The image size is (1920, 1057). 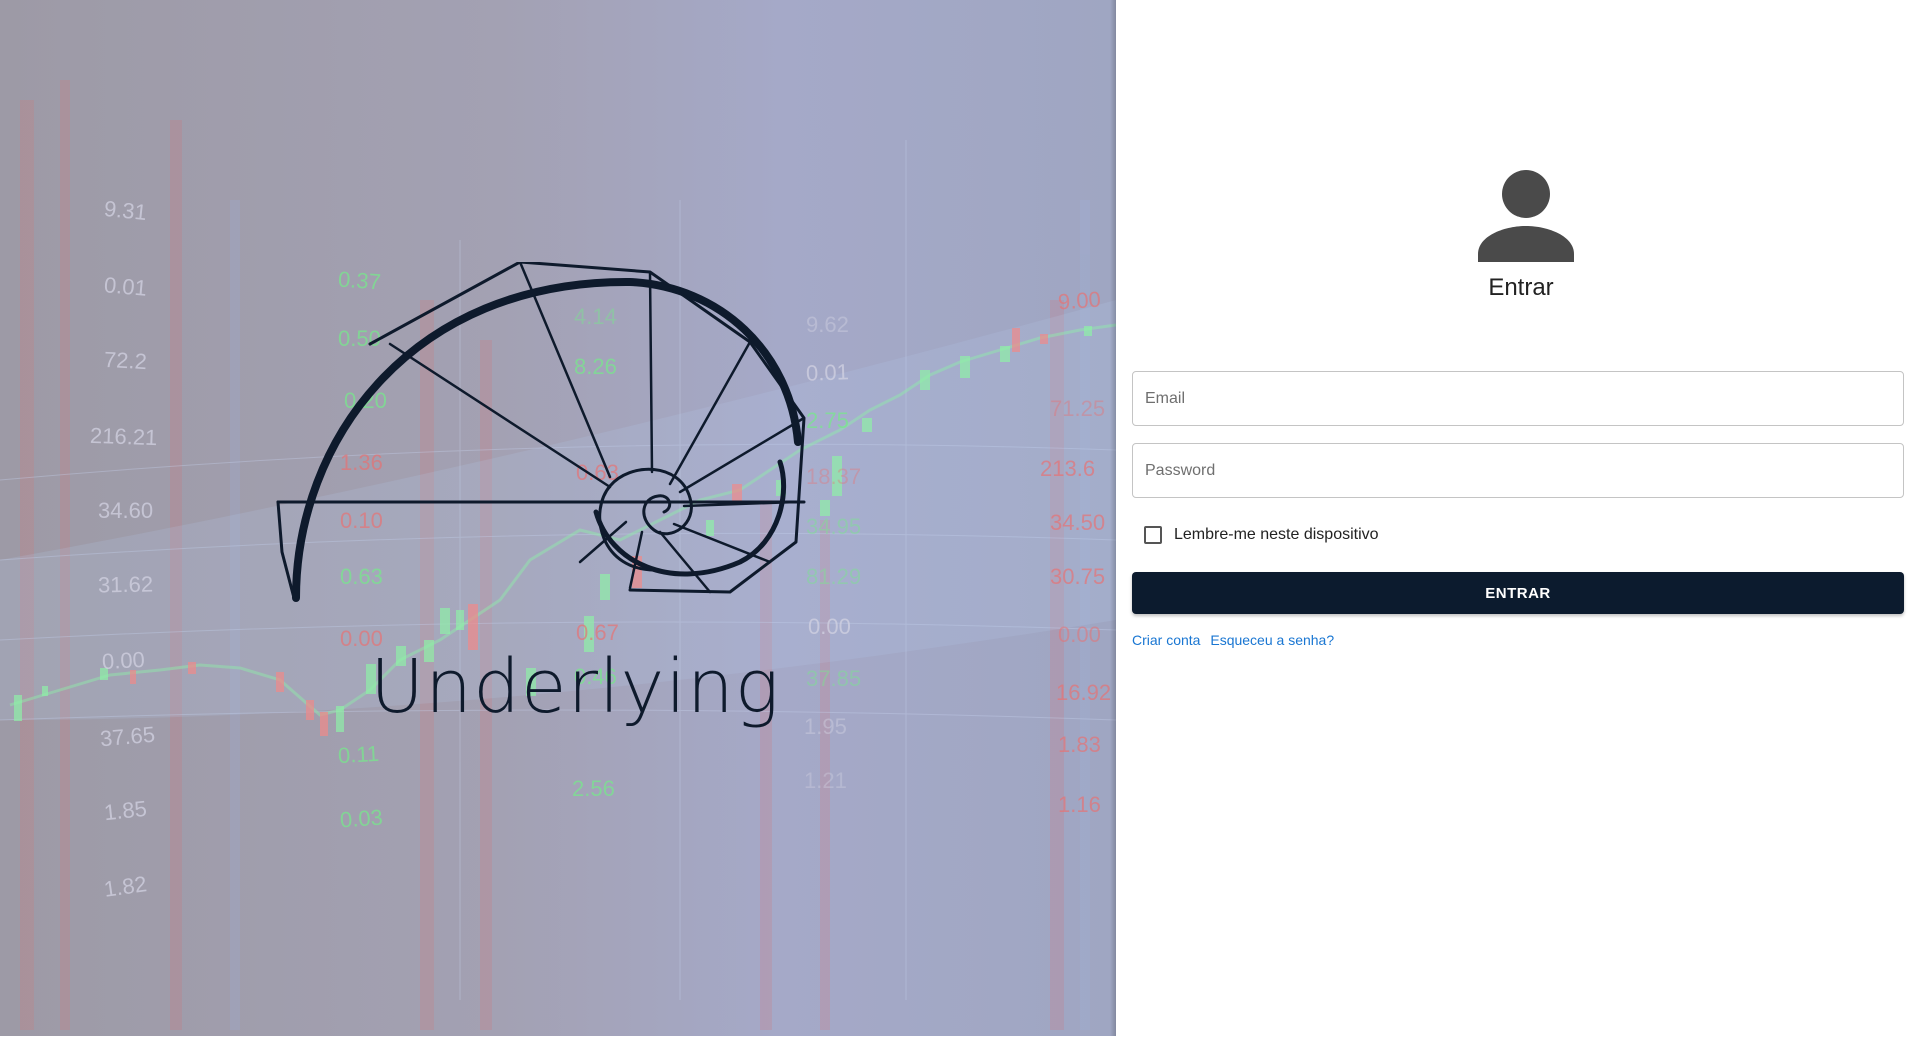 What do you see at coordinates (1166, 640) in the screenshot?
I see `create-account-link: Criar conta` at bounding box center [1166, 640].